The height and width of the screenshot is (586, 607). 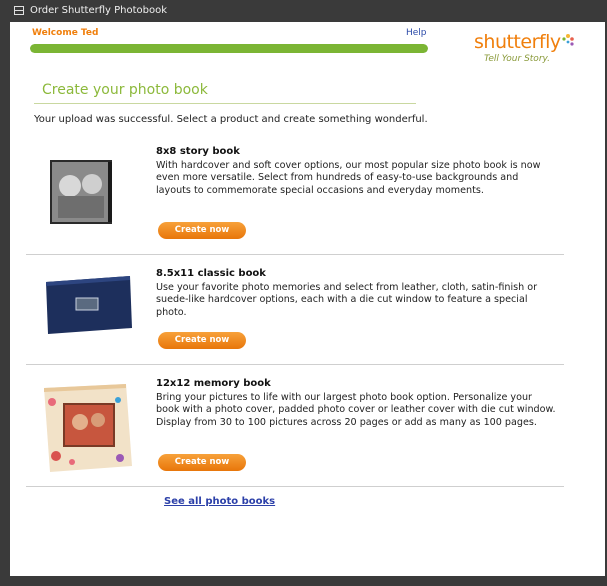 What do you see at coordinates (211, 273) in the screenshot?
I see `product-name: 8.5x11 classic book` at bounding box center [211, 273].